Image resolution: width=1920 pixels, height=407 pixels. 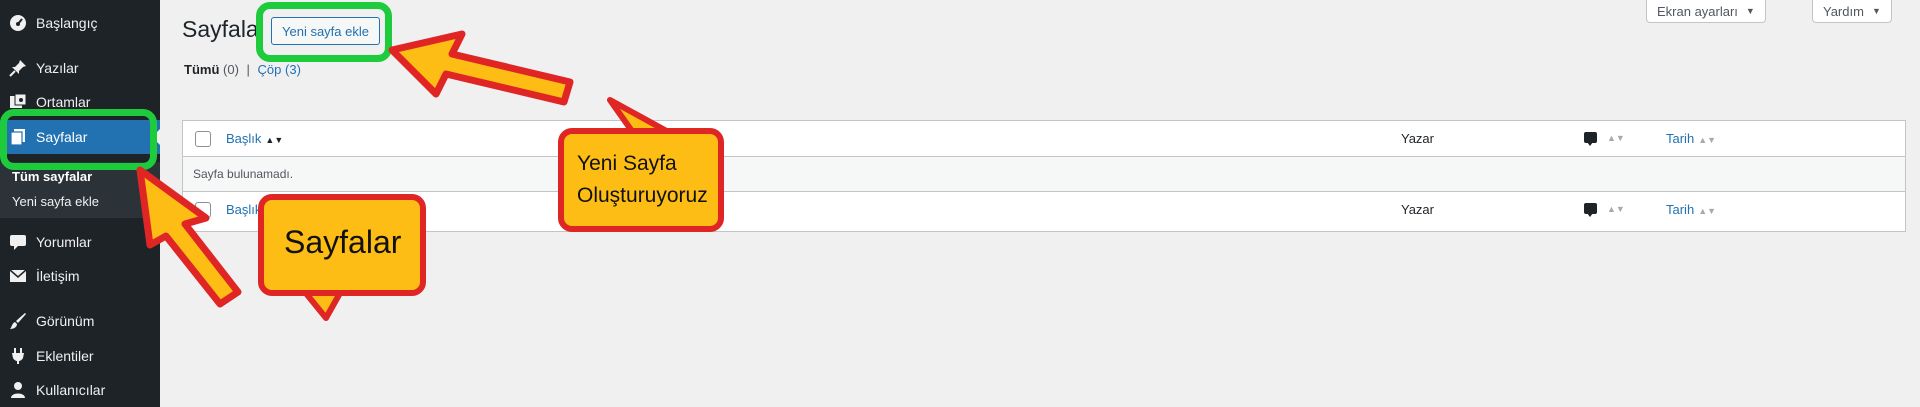 I want to click on callout-line-1: Yeni Sayfa, so click(x=627, y=163).